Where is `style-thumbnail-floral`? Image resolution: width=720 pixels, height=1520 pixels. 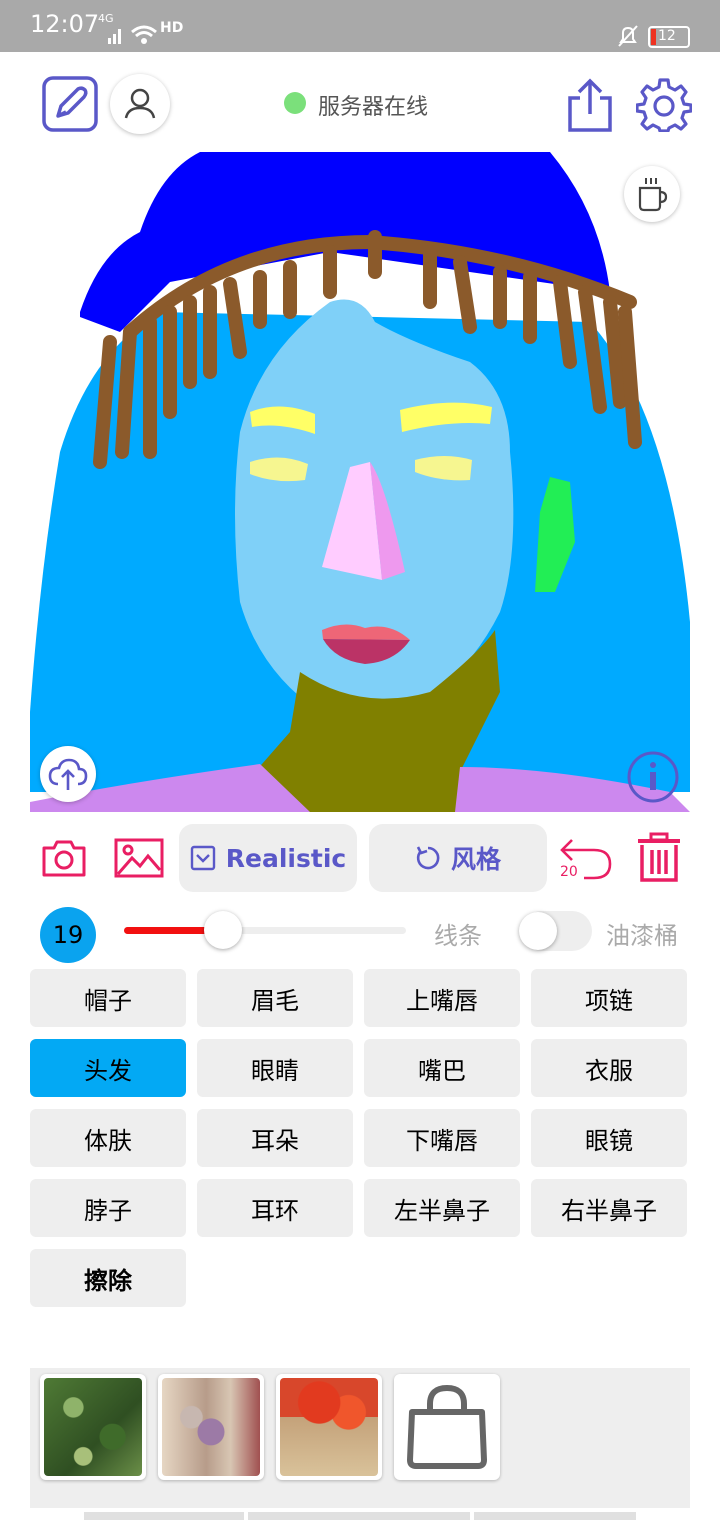
style-thumbnail-floral is located at coordinates (211, 1427).